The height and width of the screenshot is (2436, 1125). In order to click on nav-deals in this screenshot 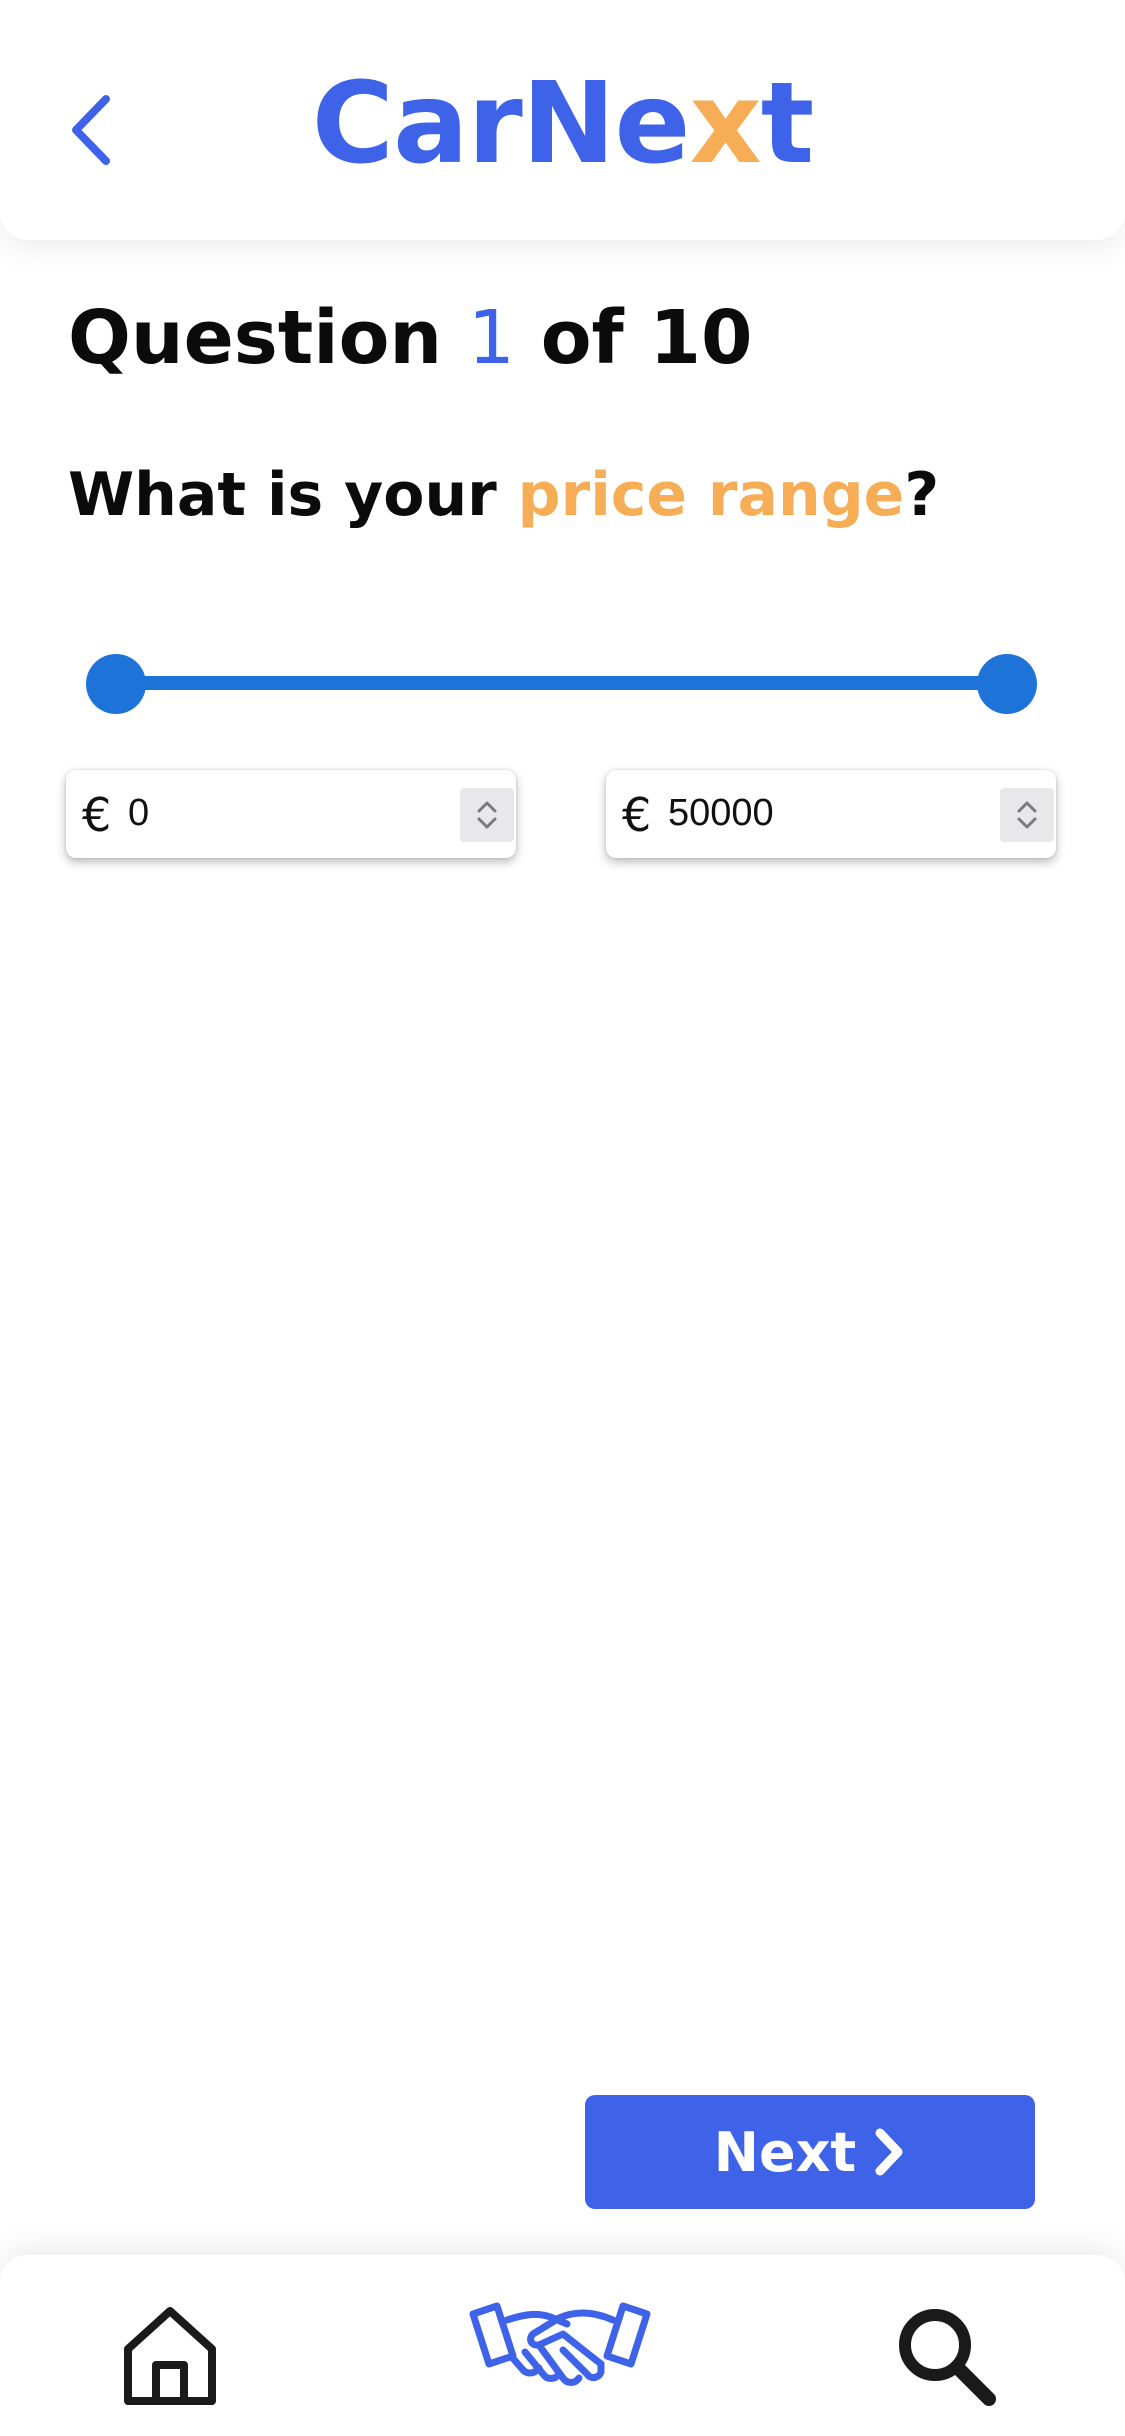, I will do `click(560, 2350)`.